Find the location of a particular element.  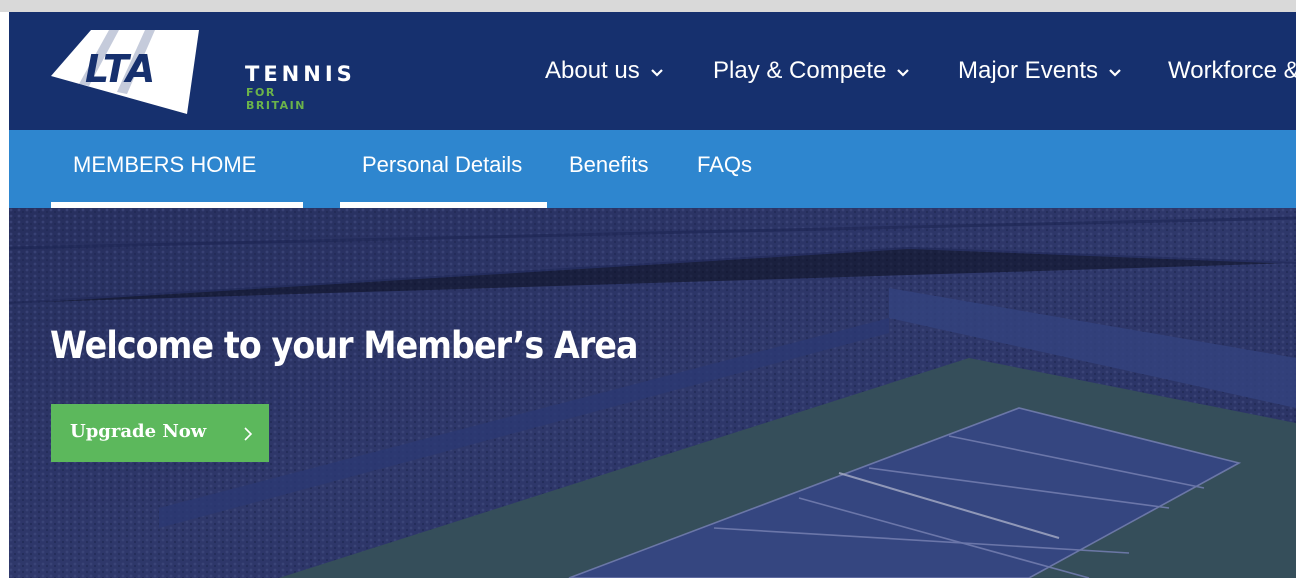

brand-line-2: FOR BRITAIN is located at coordinates (276, 99).